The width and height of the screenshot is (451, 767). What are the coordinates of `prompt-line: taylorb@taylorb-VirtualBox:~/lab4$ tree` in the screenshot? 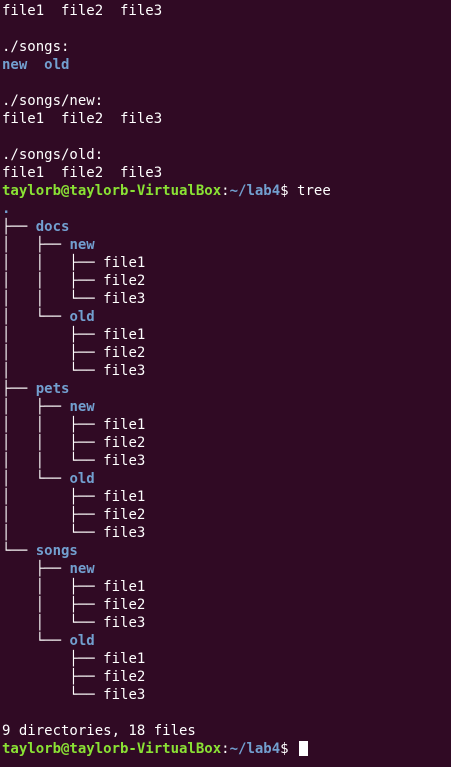 It's located at (226, 191).